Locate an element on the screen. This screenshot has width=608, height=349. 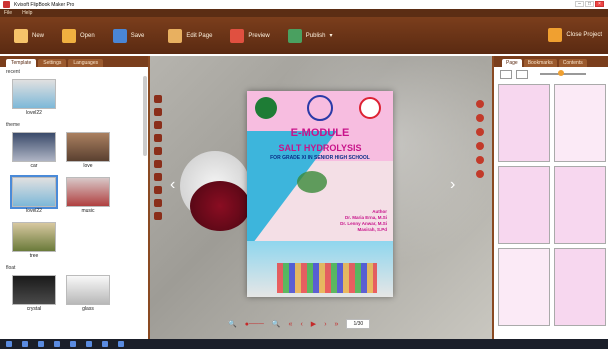
mail-icon is located at coordinates (105, 344).